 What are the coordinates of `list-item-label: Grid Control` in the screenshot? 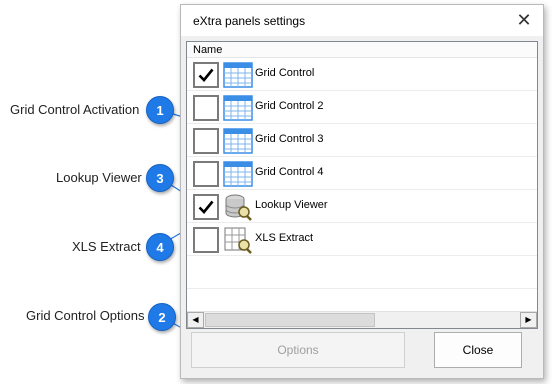 It's located at (285, 73).